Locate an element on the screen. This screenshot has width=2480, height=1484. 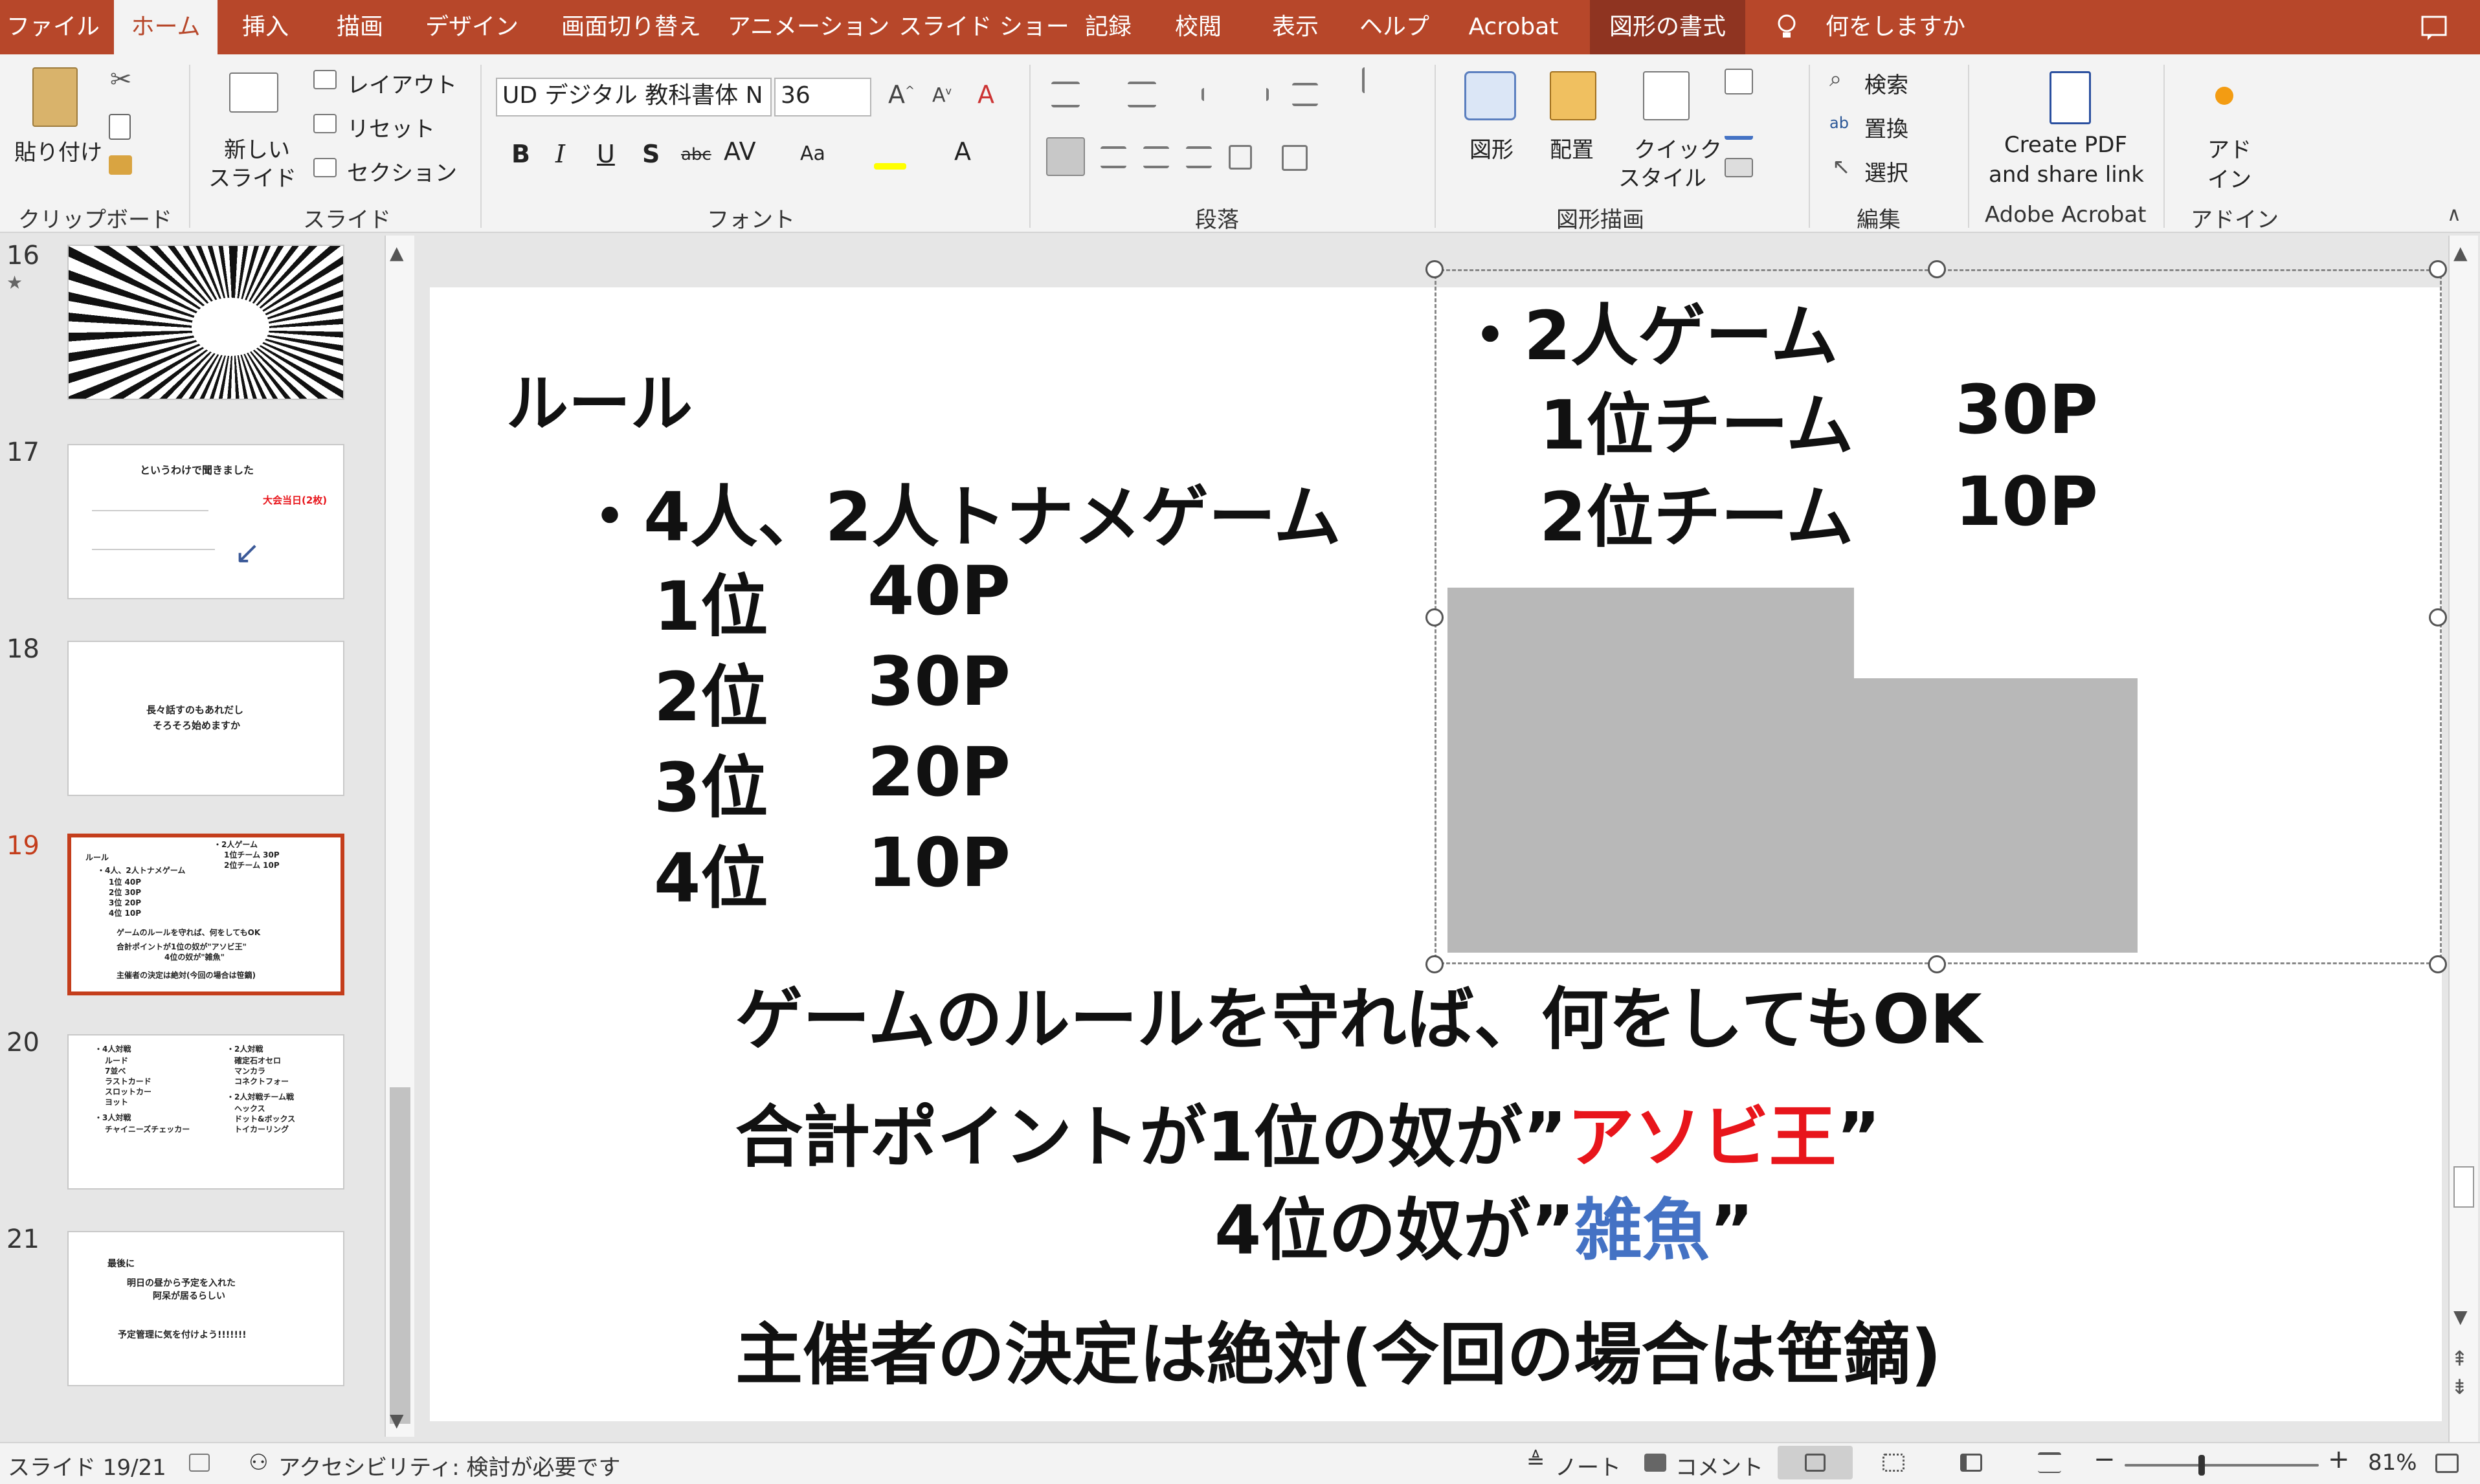
tab-acrobat: Acrobat is located at coordinates (1513, 27).